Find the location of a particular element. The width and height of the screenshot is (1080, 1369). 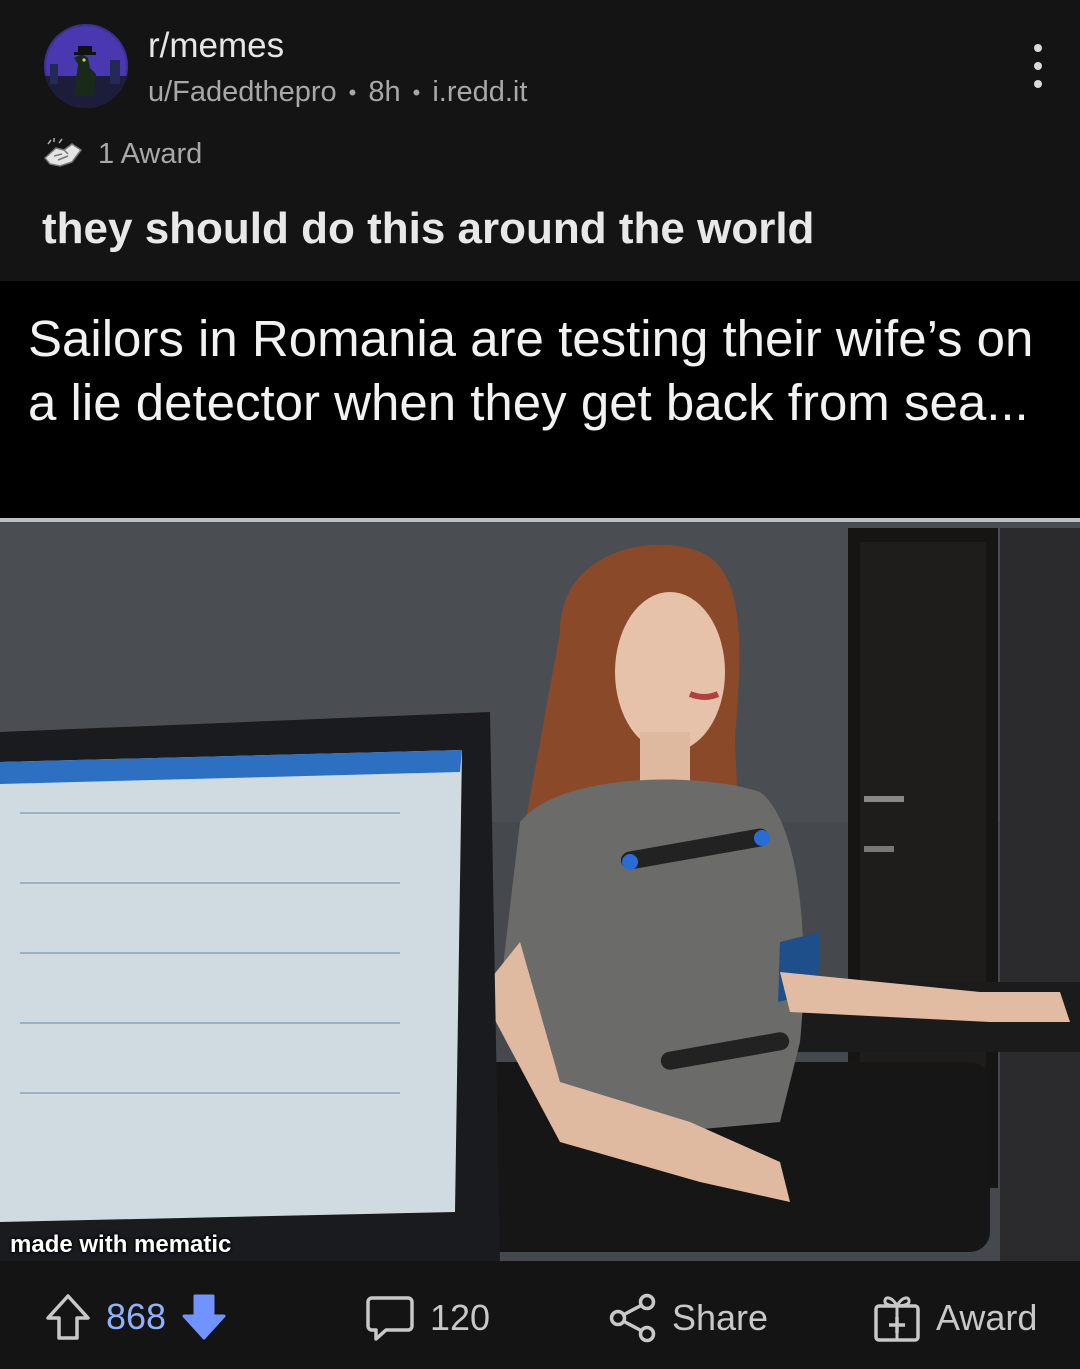

post-domain: i.redd.it is located at coordinates (479, 92).